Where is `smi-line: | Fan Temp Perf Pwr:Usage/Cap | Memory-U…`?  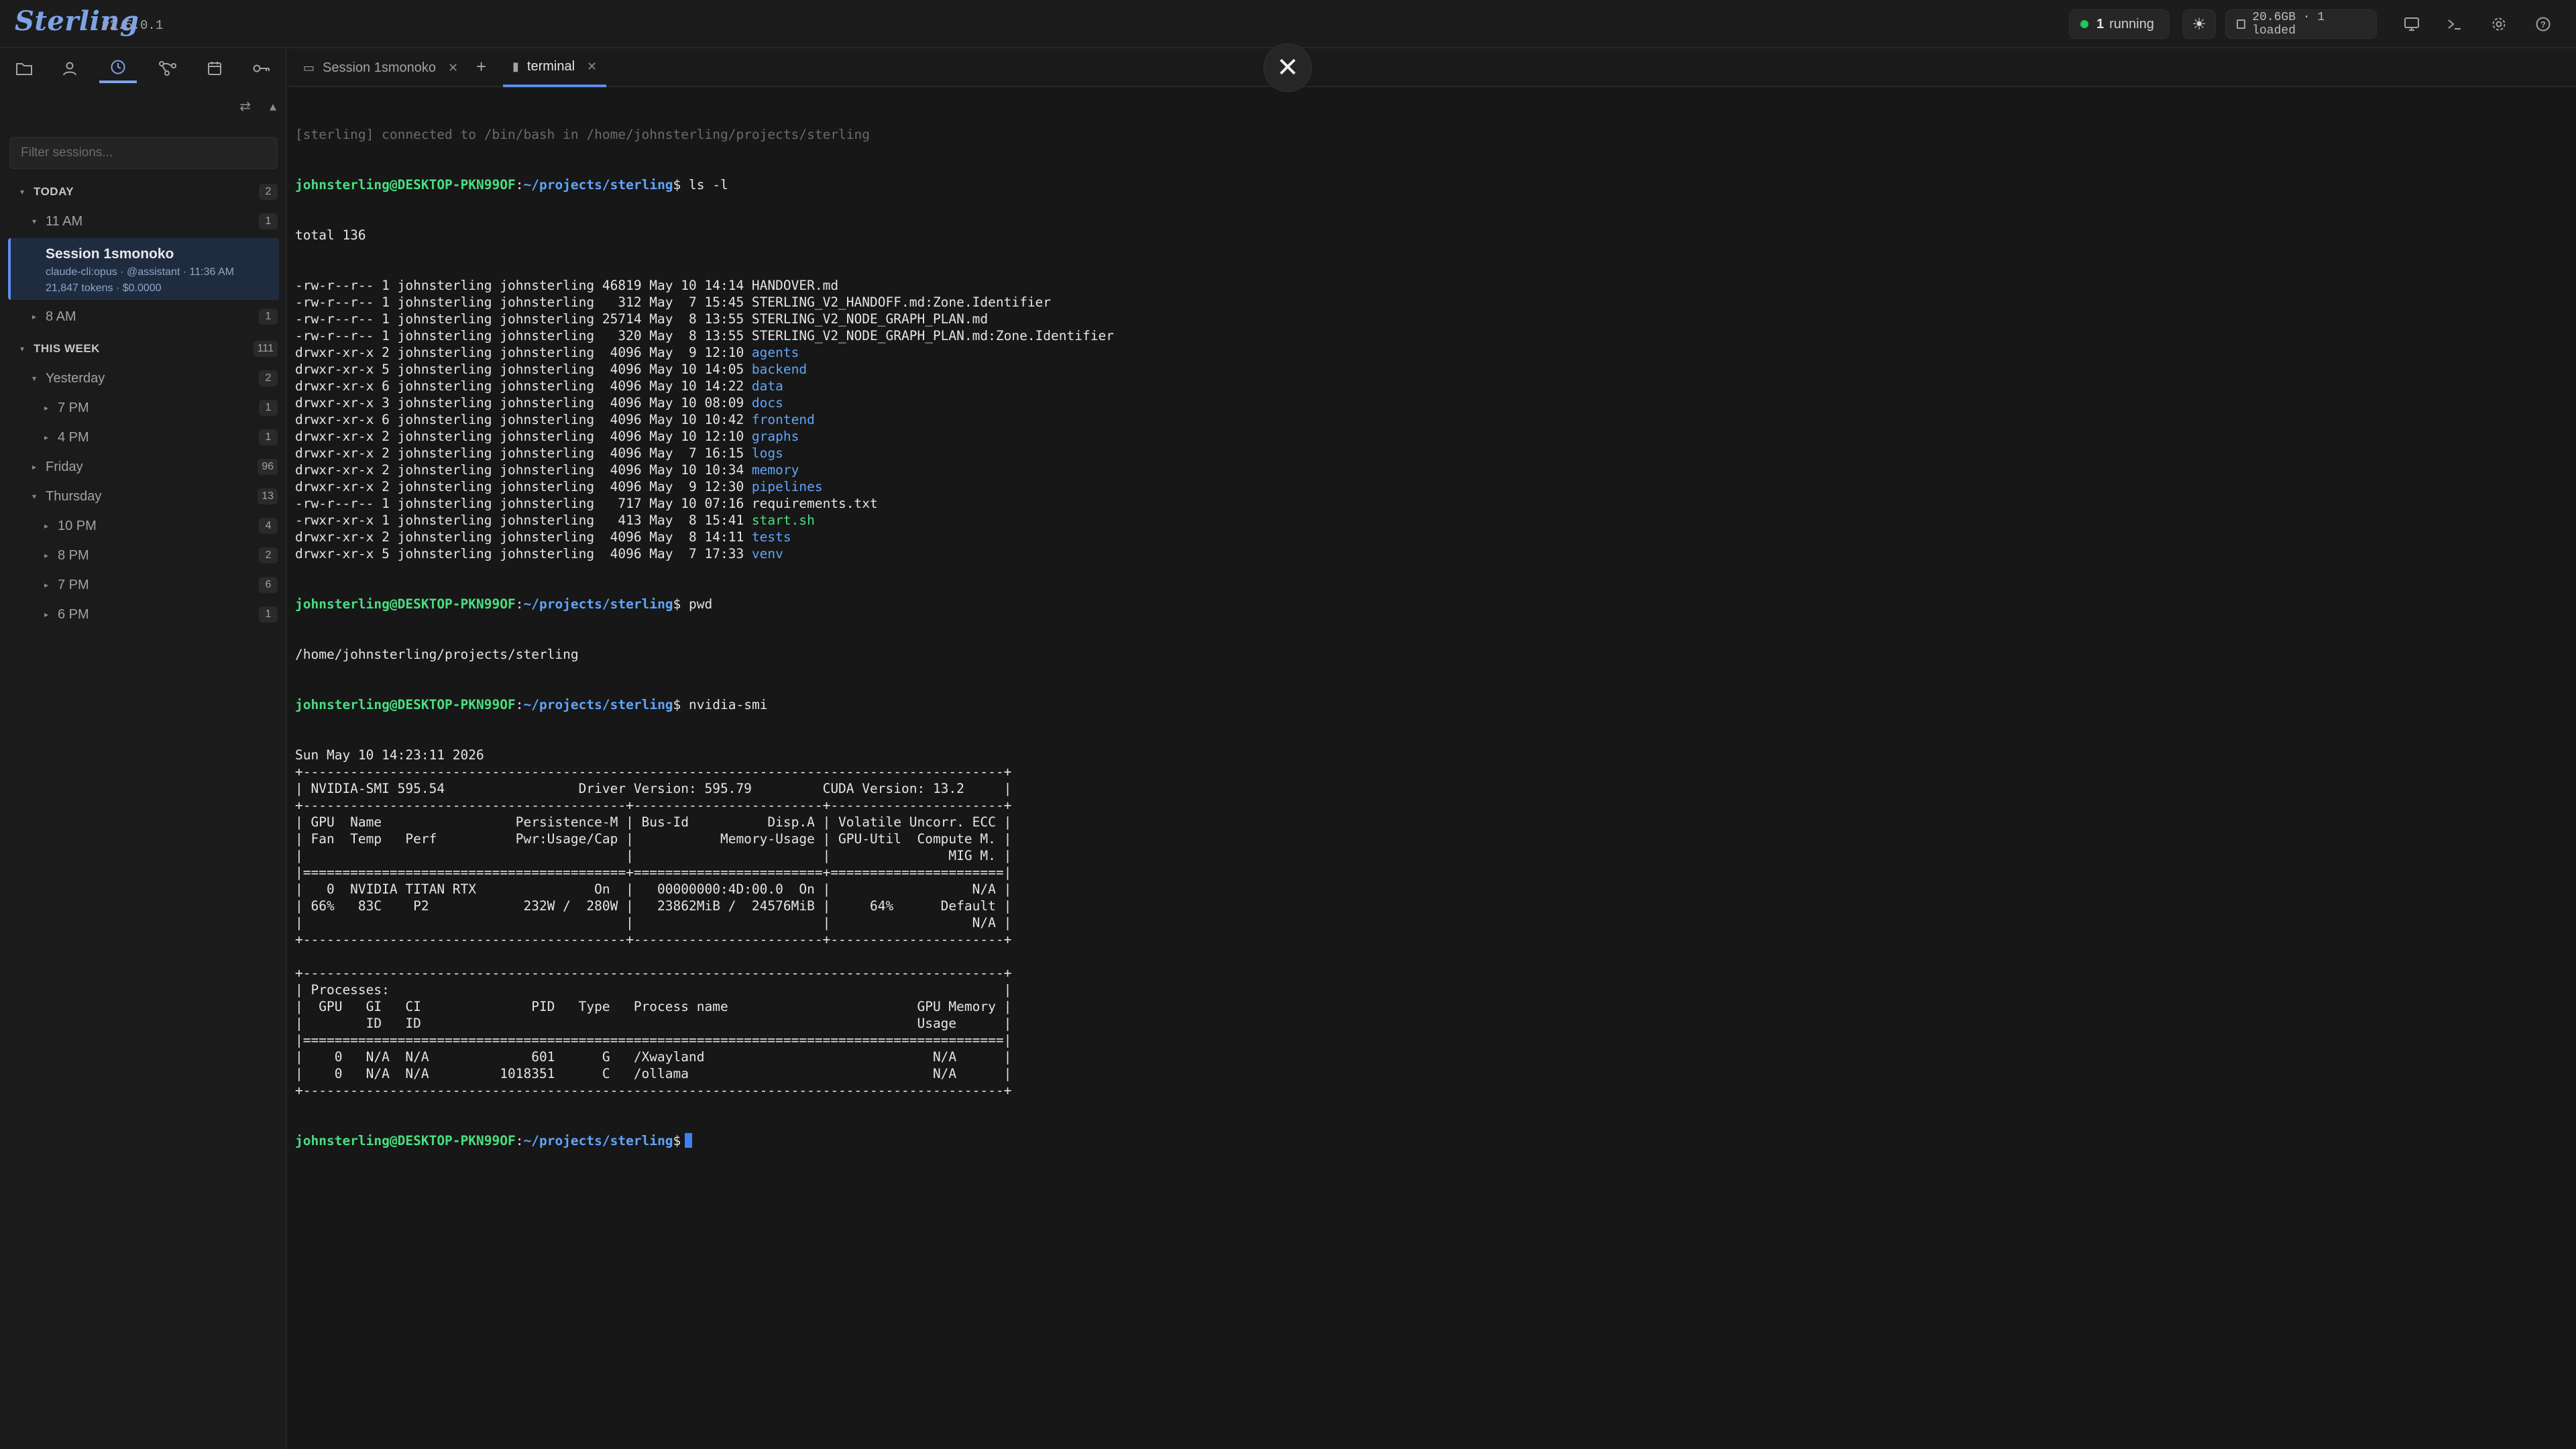
smi-line: | Fan Temp Perf Pwr:Usage/Cap | Memory-U… is located at coordinates (653, 839).